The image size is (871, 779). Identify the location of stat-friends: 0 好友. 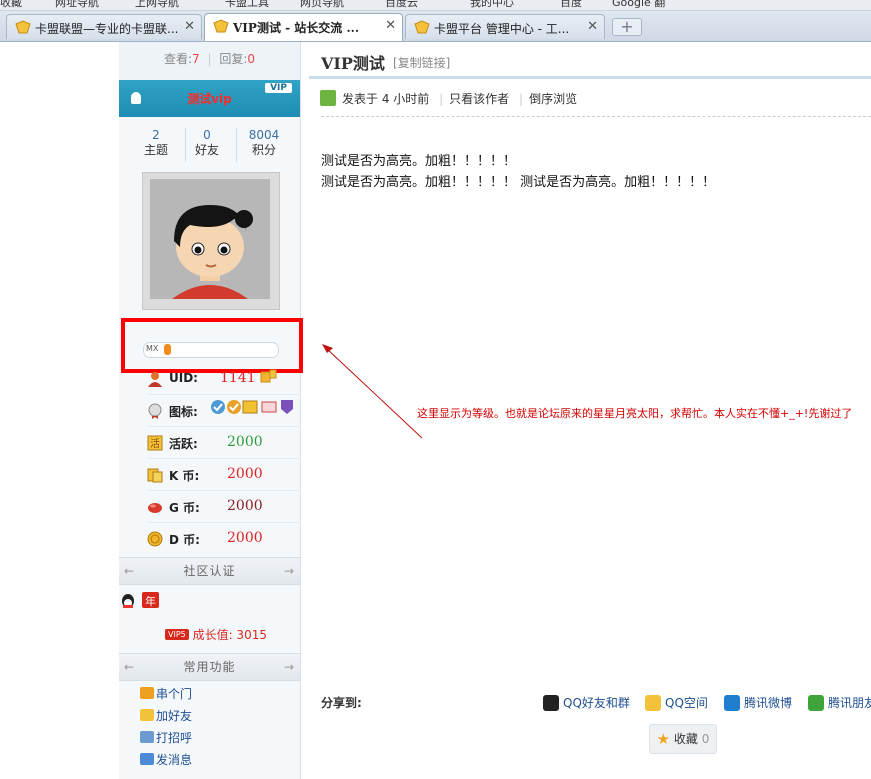
(207, 143).